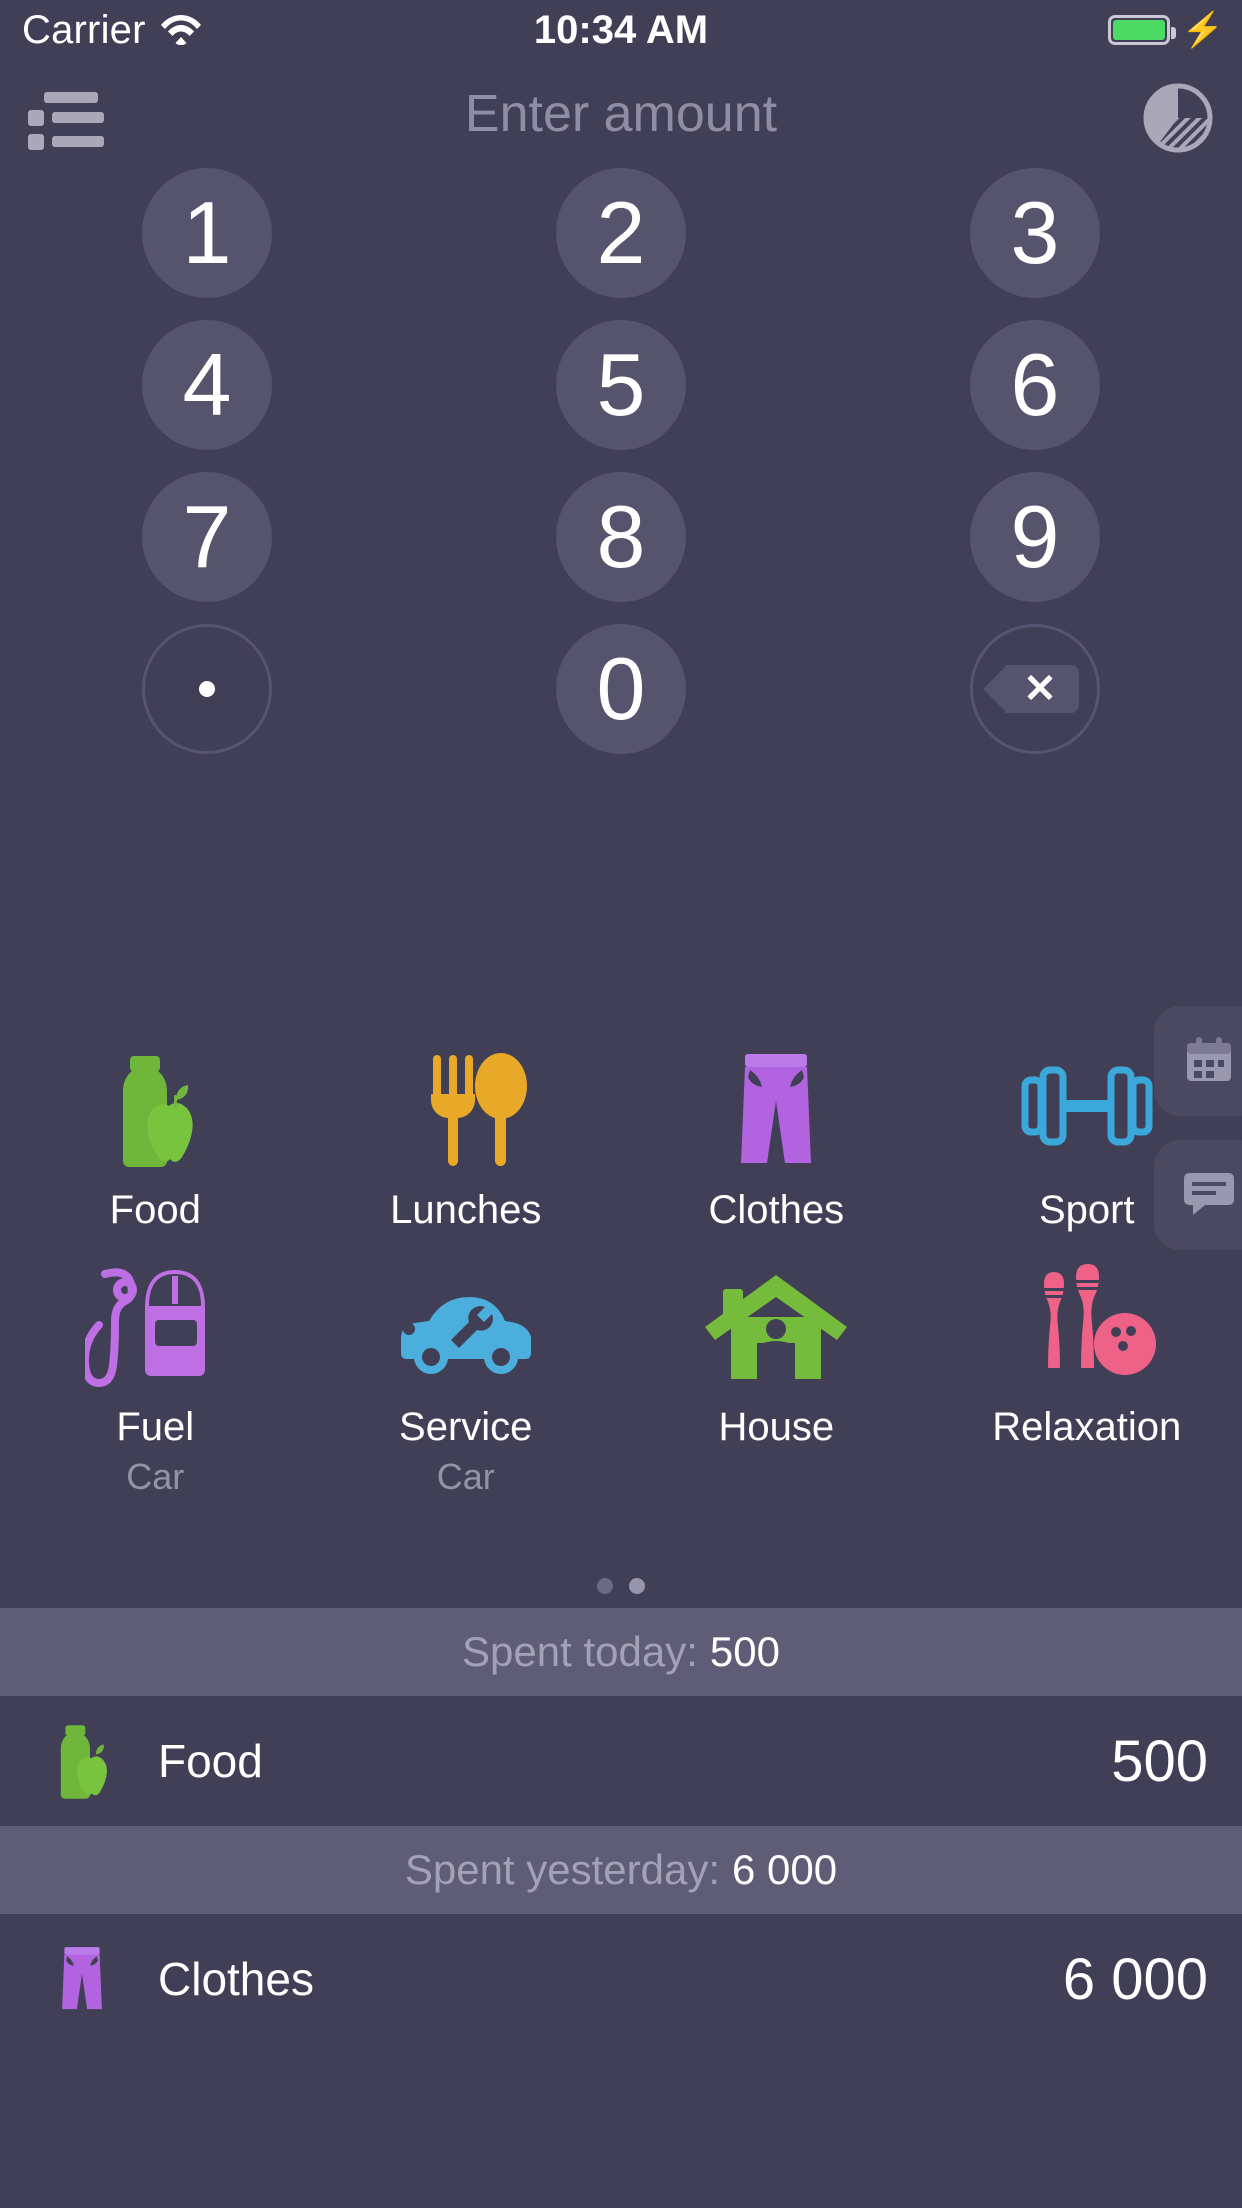 The height and width of the screenshot is (2208, 1242). I want to click on key-7: 7, so click(207, 537).